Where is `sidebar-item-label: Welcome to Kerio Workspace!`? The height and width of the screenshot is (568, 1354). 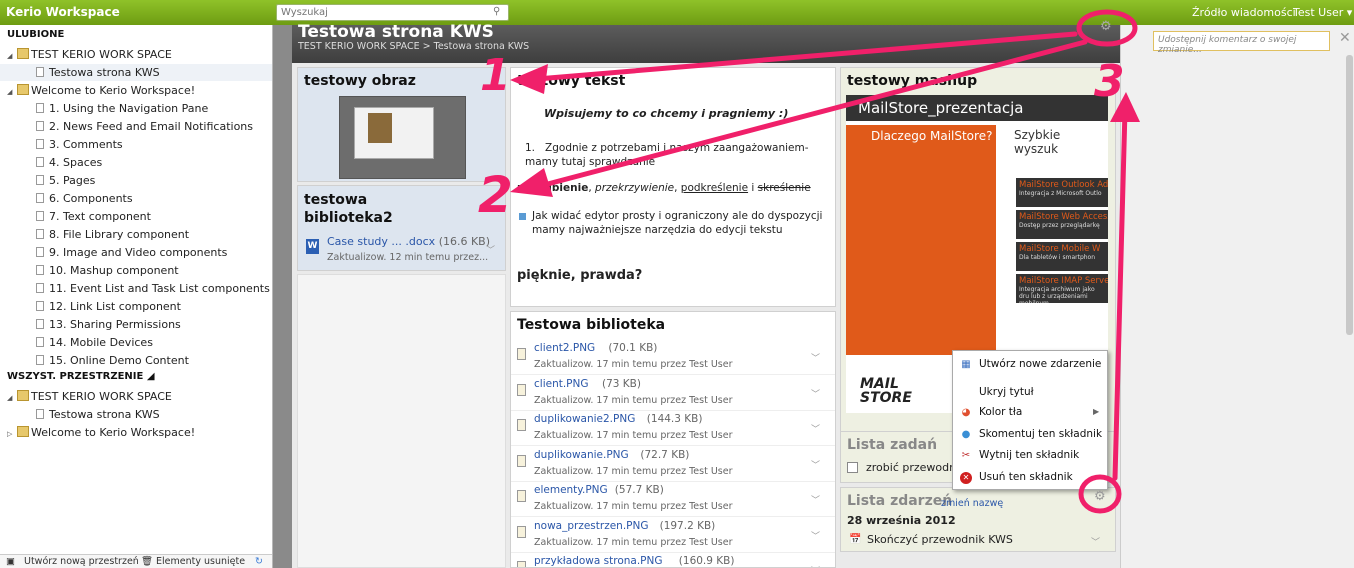 sidebar-item-label: Welcome to Kerio Workspace! is located at coordinates (113, 432).